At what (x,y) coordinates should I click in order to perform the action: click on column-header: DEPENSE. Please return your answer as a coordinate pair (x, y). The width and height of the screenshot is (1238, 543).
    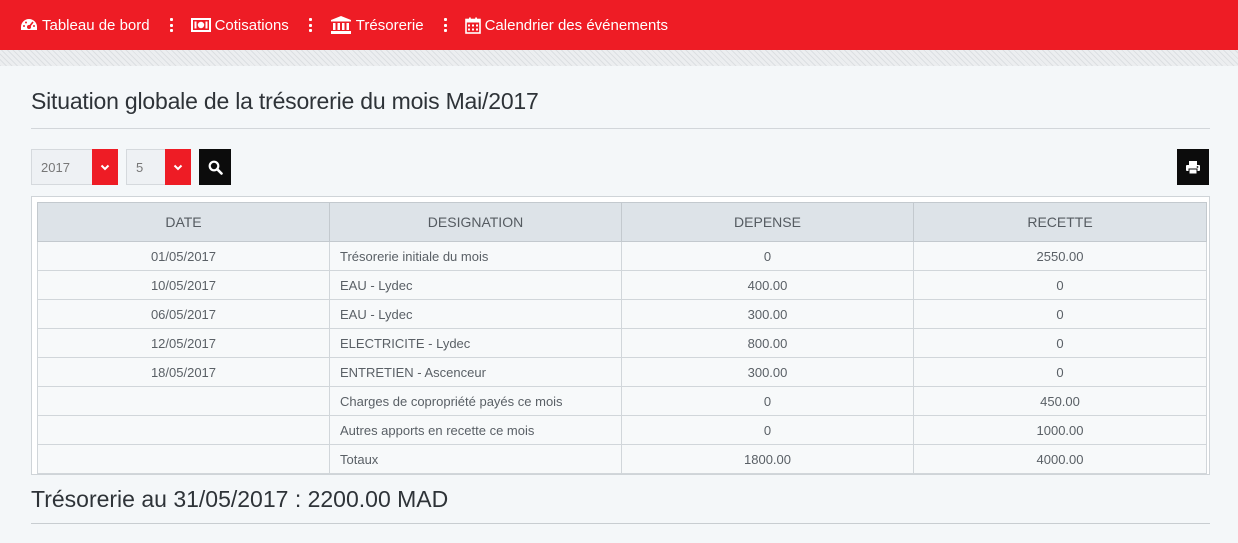
    Looking at the image, I should click on (767, 222).